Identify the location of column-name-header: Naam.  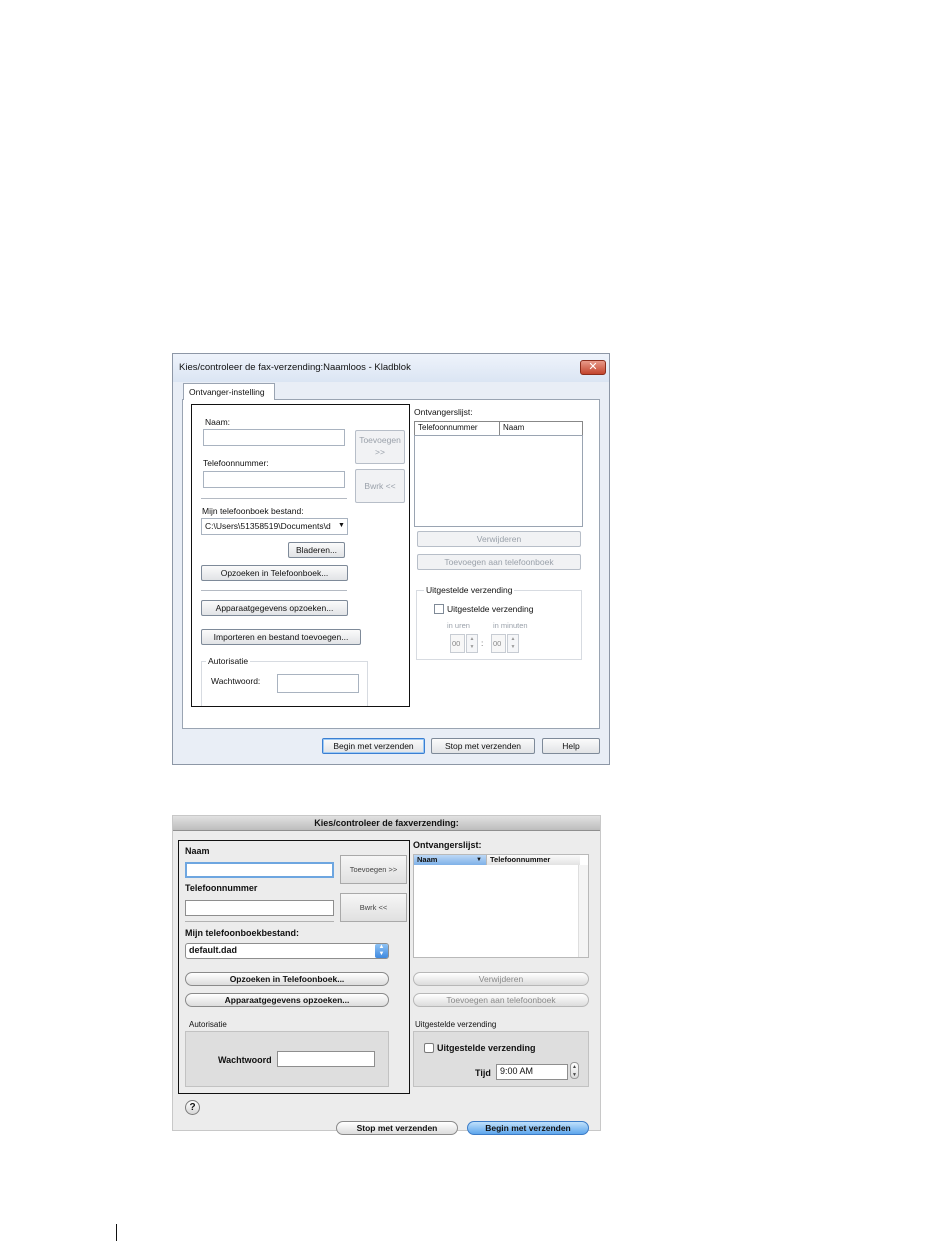
(541, 428).